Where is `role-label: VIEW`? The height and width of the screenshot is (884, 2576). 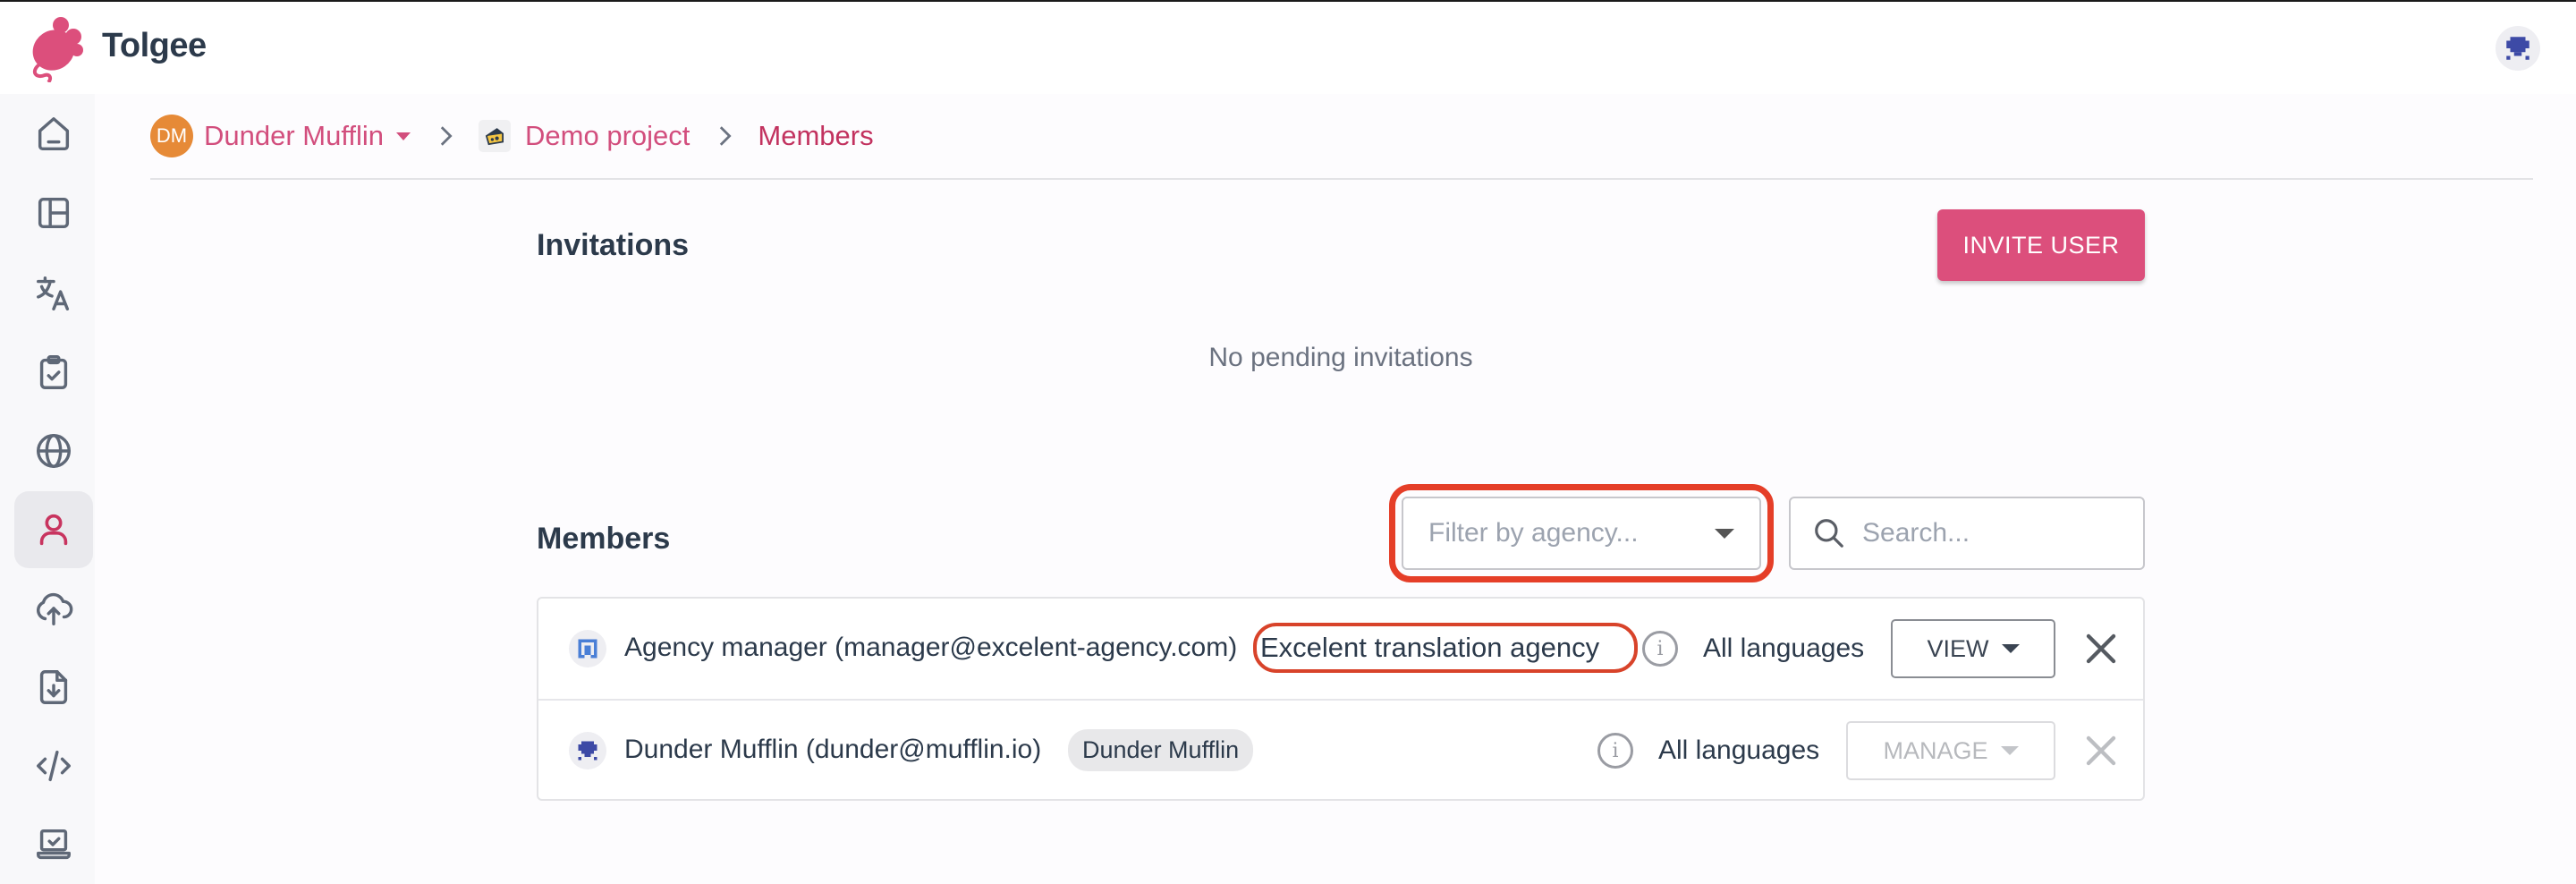
role-label: VIEW is located at coordinates (1958, 648).